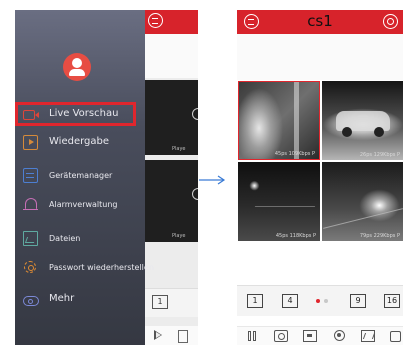 The height and width of the screenshot is (346, 405). I want to click on menu-item-label: Wiedergabe, so click(79, 141).